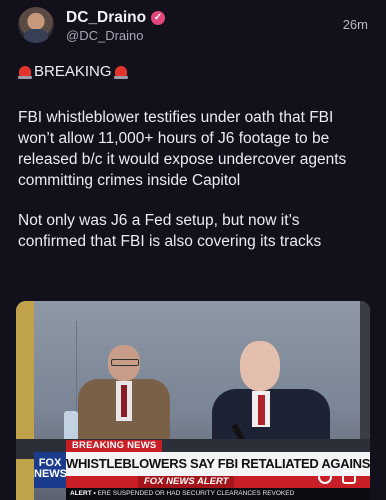  Describe the element at coordinates (261, 410) in the screenshot. I see `witness-right-tie` at that location.